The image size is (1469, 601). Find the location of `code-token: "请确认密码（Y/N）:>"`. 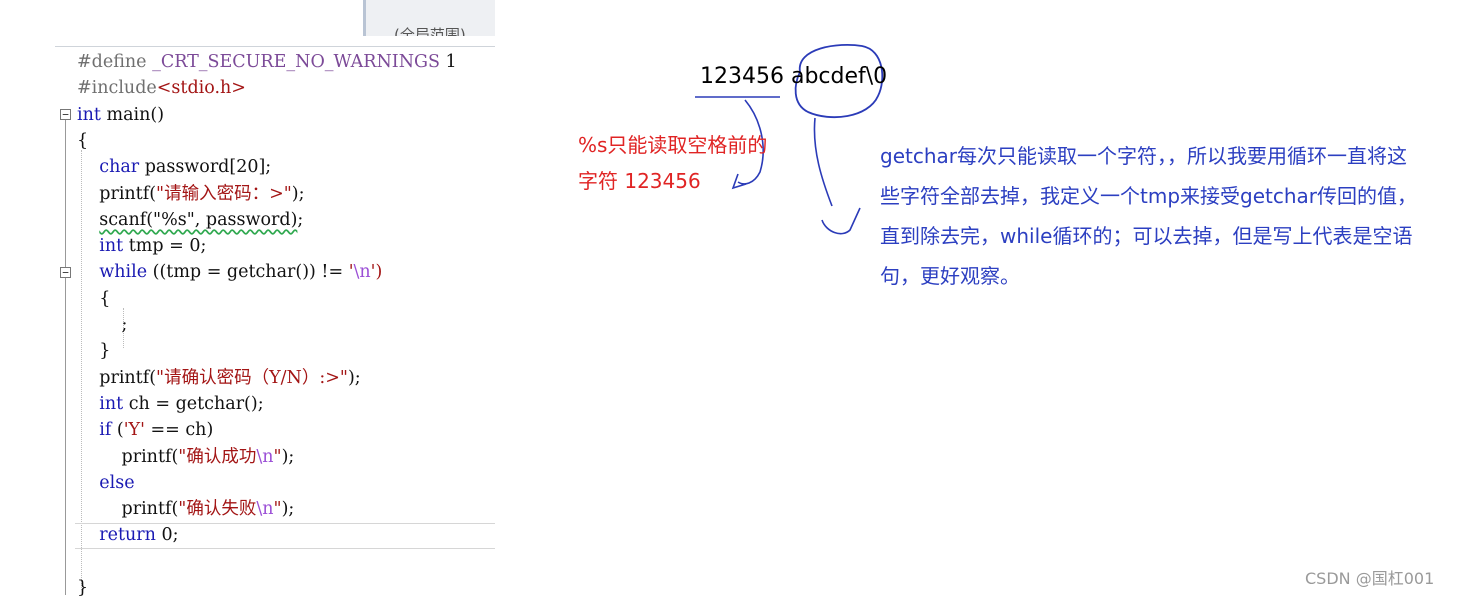

code-token: "请确认密码（Y/N）:>" is located at coordinates (252, 377).